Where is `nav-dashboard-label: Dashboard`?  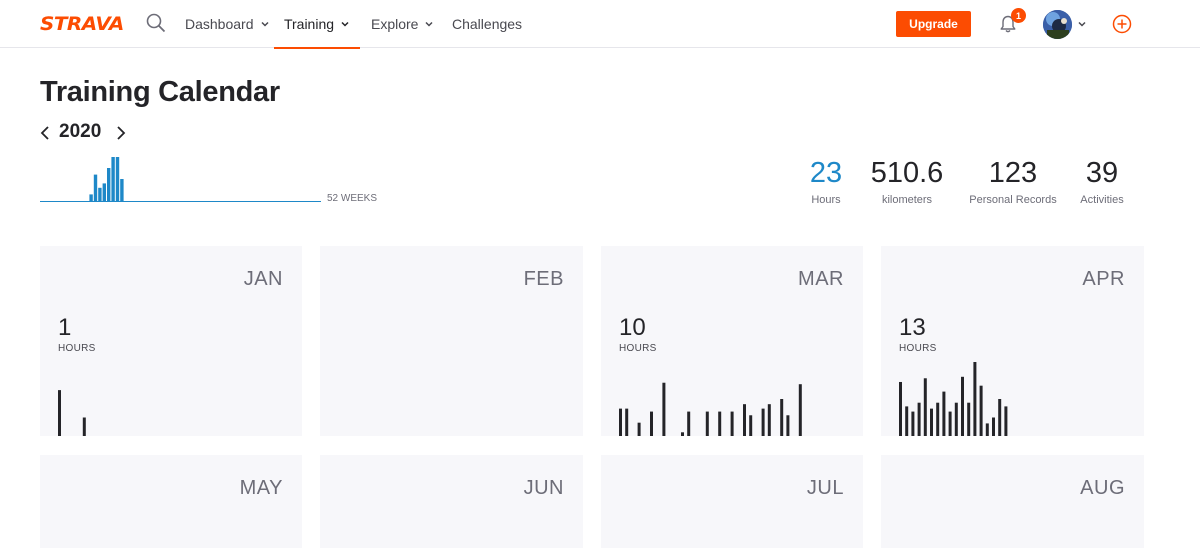 nav-dashboard-label: Dashboard is located at coordinates (219, 24).